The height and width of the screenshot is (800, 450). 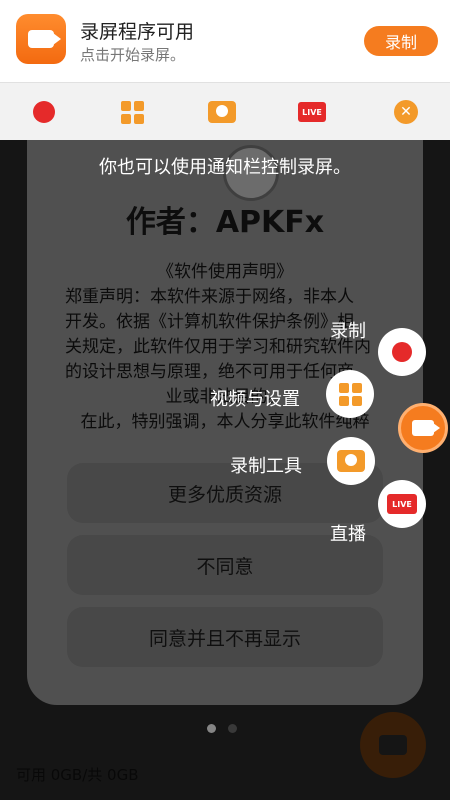 What do you see at coordinates (133, 55) in the screenshot?
I see `notification-subtitle: 点击开始录屏。` at bounding box center [133, 55].